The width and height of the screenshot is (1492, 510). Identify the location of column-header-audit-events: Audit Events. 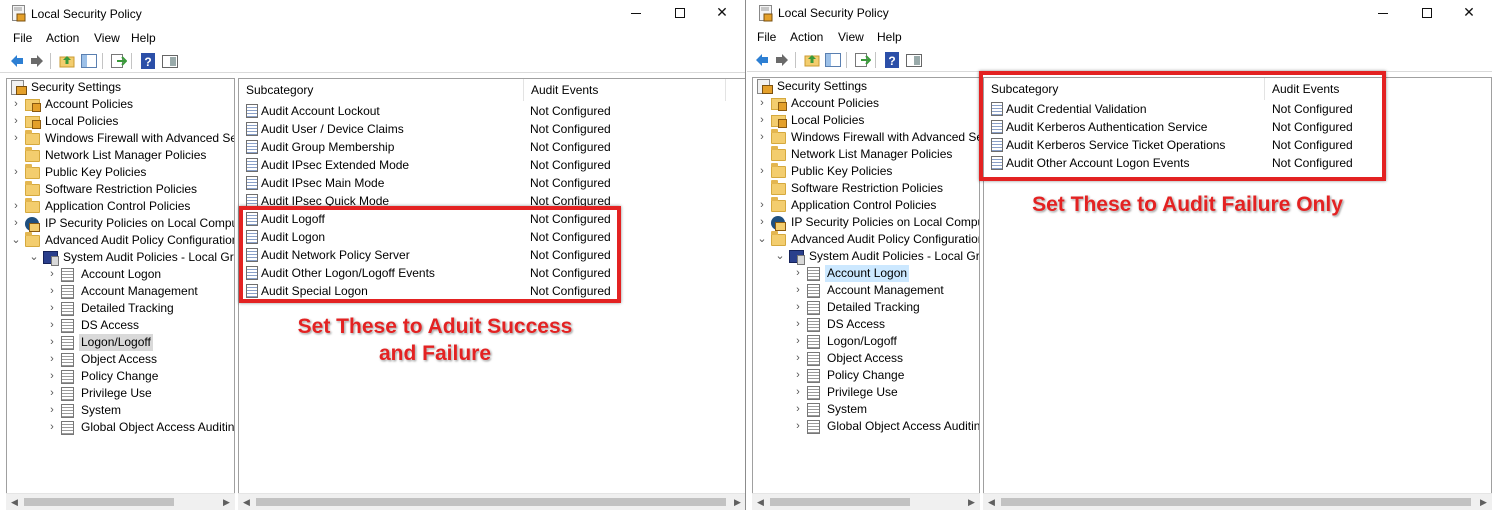
(1365, 89).